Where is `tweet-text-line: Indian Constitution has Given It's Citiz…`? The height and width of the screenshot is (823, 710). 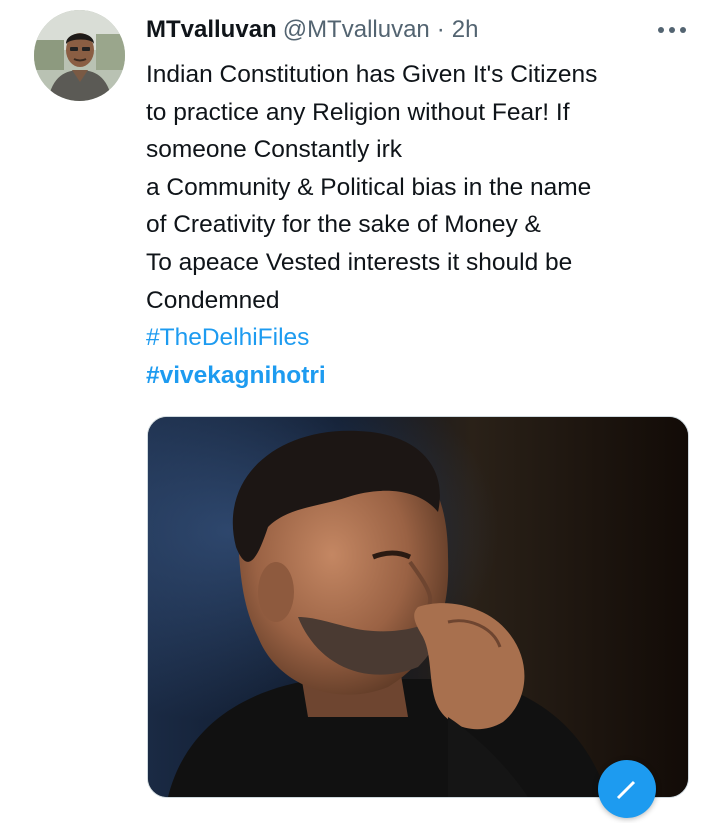
tweet-text-line: Indian Constitution has Given It's Citiz… is located at coordinates (372, 74).